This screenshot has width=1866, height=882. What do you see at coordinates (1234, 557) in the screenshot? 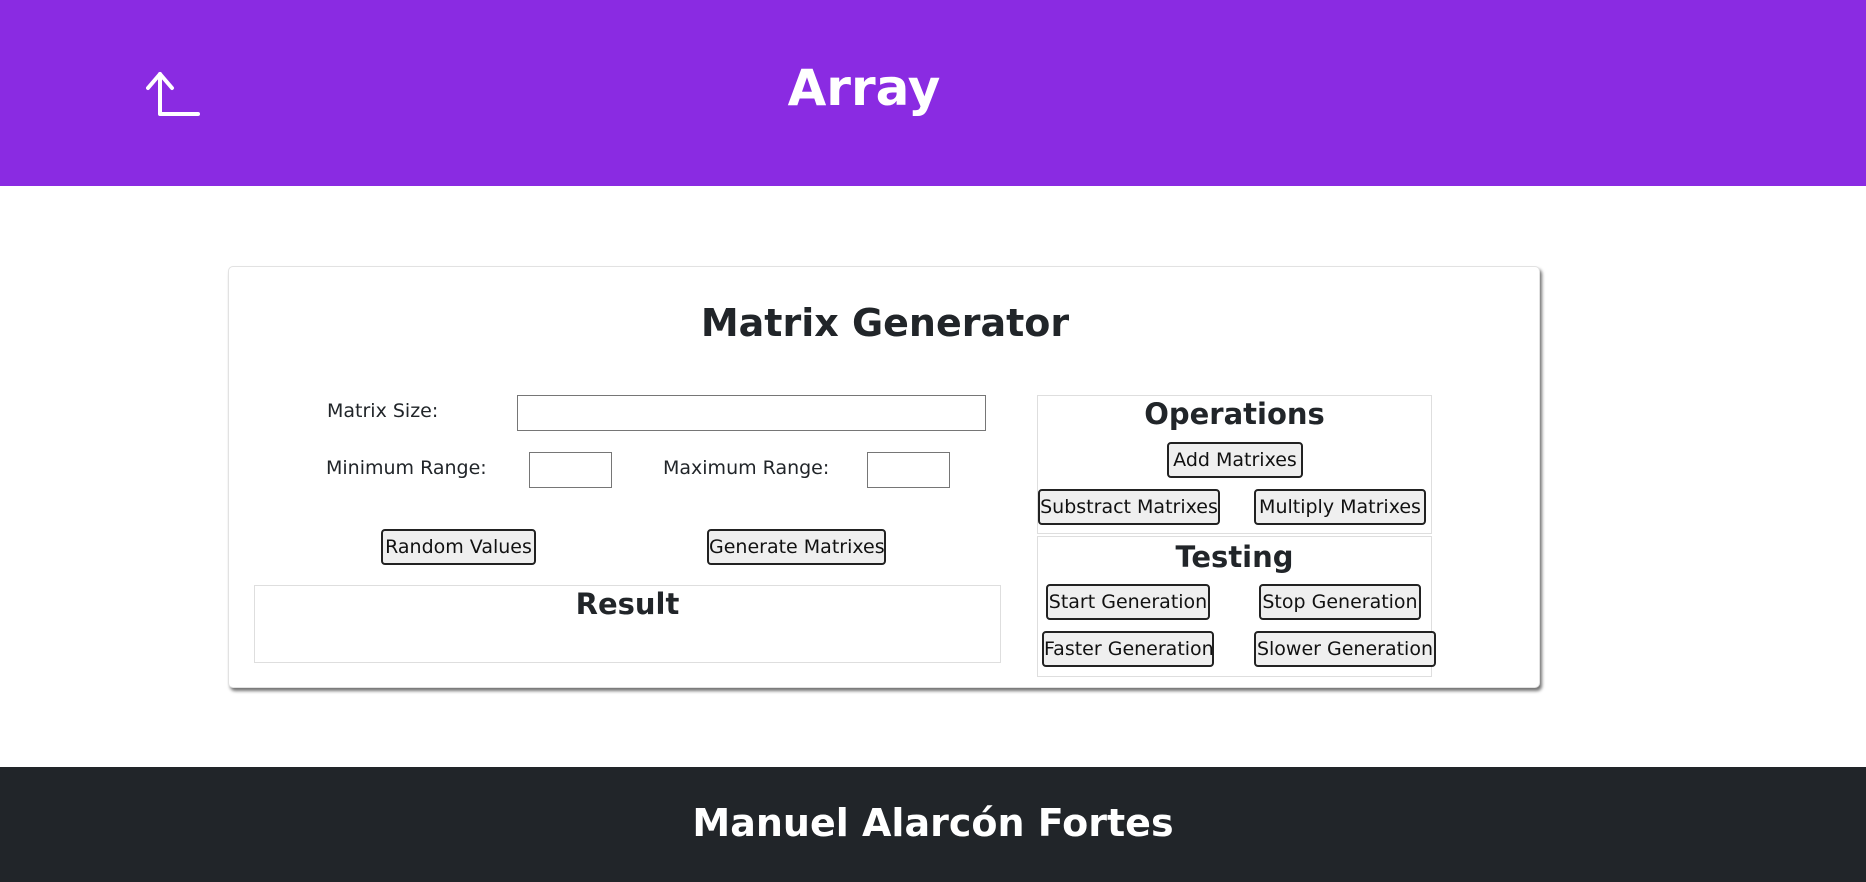
I see `testing-title: Testing` at bounding box center [1234, 557].